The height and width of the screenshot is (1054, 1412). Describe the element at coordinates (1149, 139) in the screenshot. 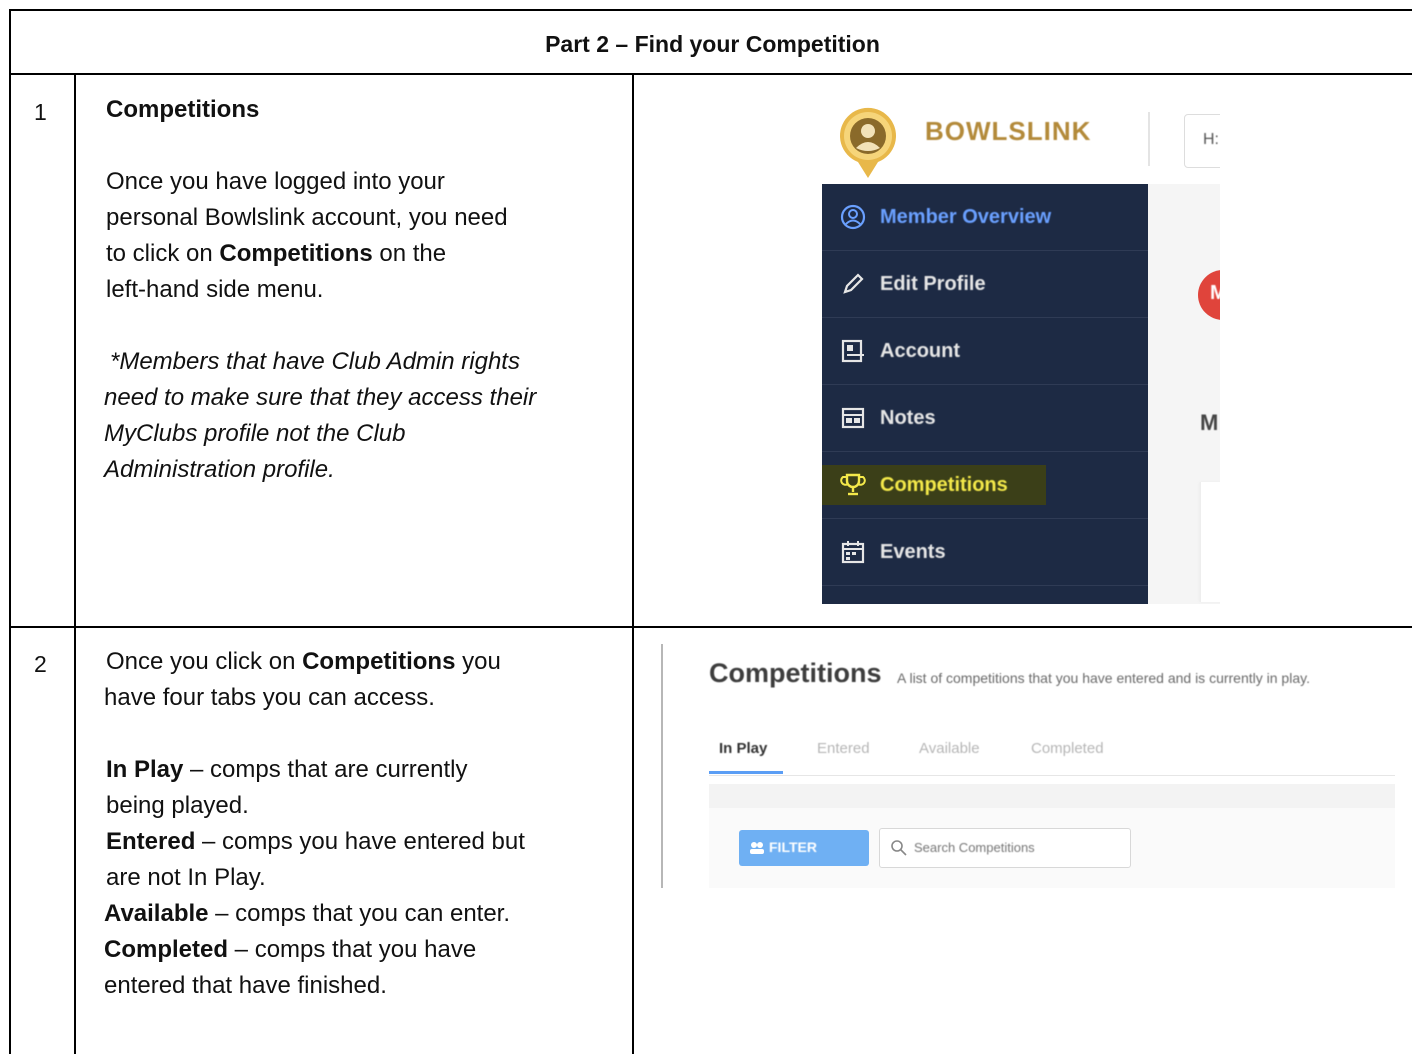

I see `header-separator` at that location.